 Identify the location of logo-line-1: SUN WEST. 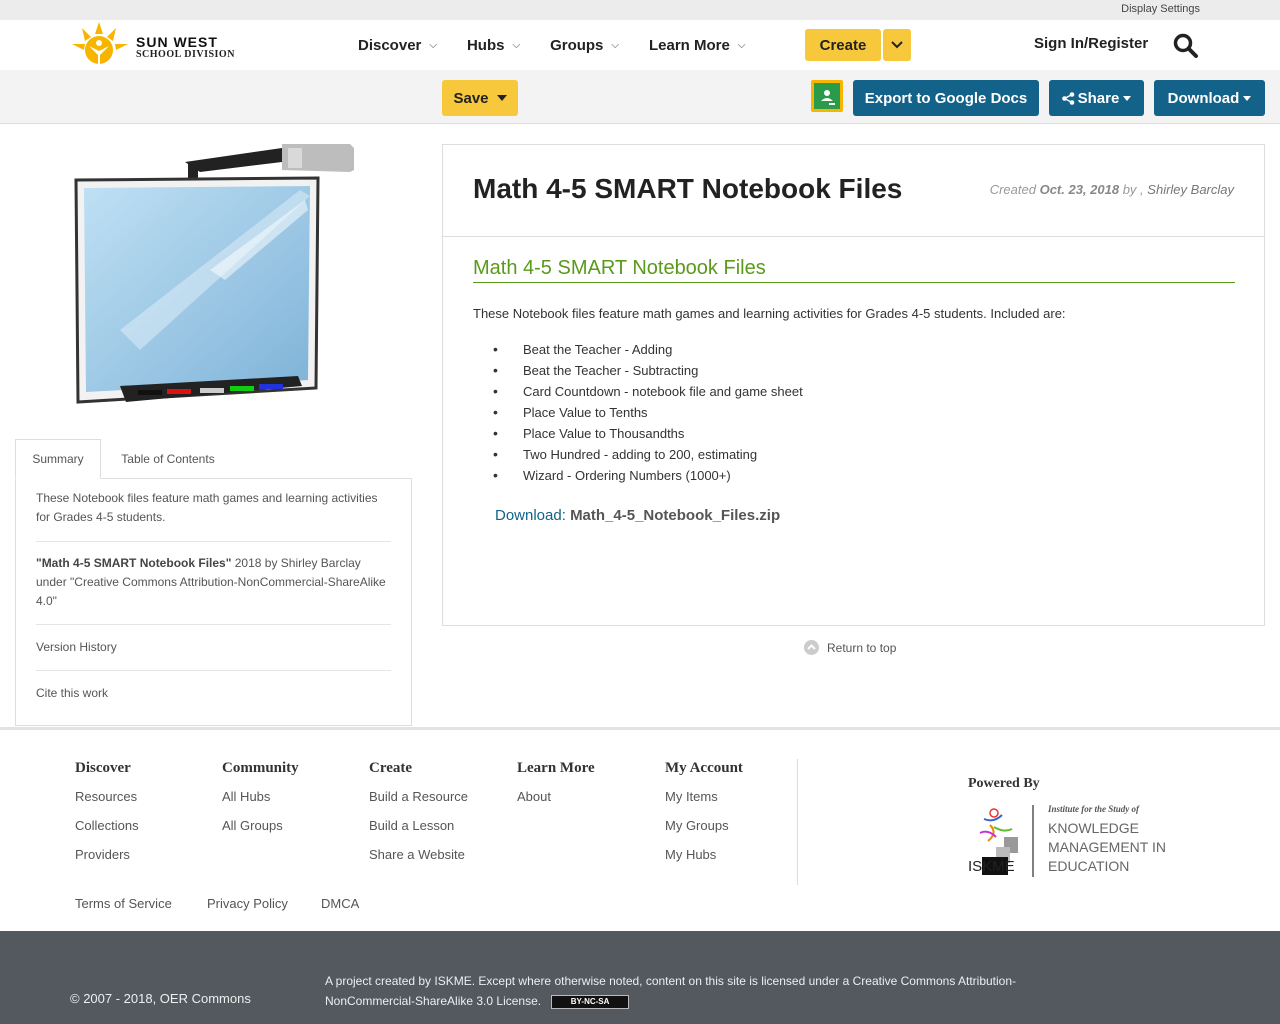
(177, 42).